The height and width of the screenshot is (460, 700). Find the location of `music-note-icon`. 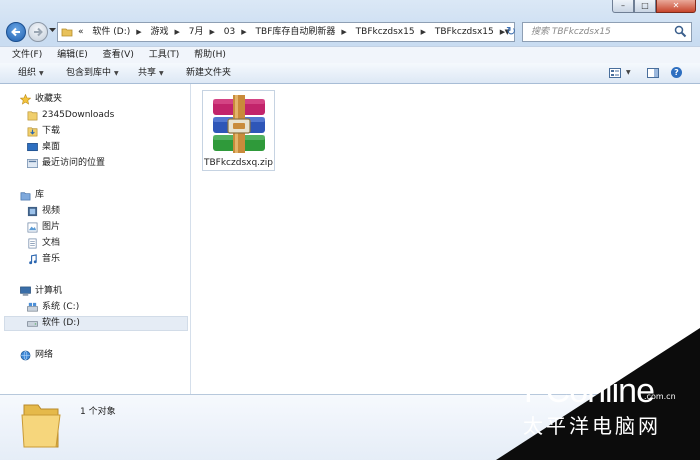

music-note-icon is located at coordinates (33, 259).